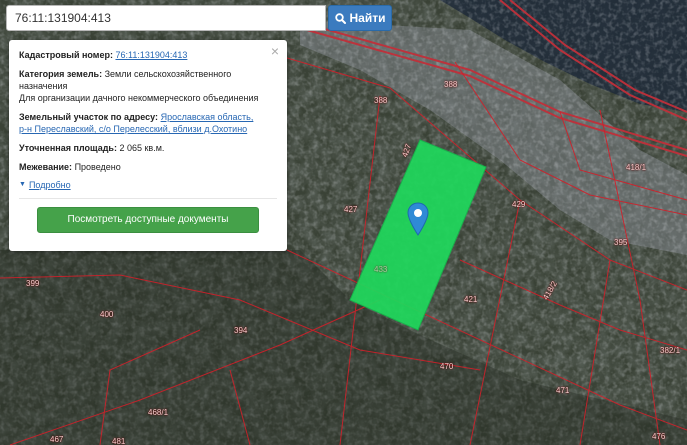 Image resolution: width=687 pixels, height=445 pixels. Describe the element at coordinates (22, 184) in the screenshot. I see `triangle-down-icon: ▼` at that location.